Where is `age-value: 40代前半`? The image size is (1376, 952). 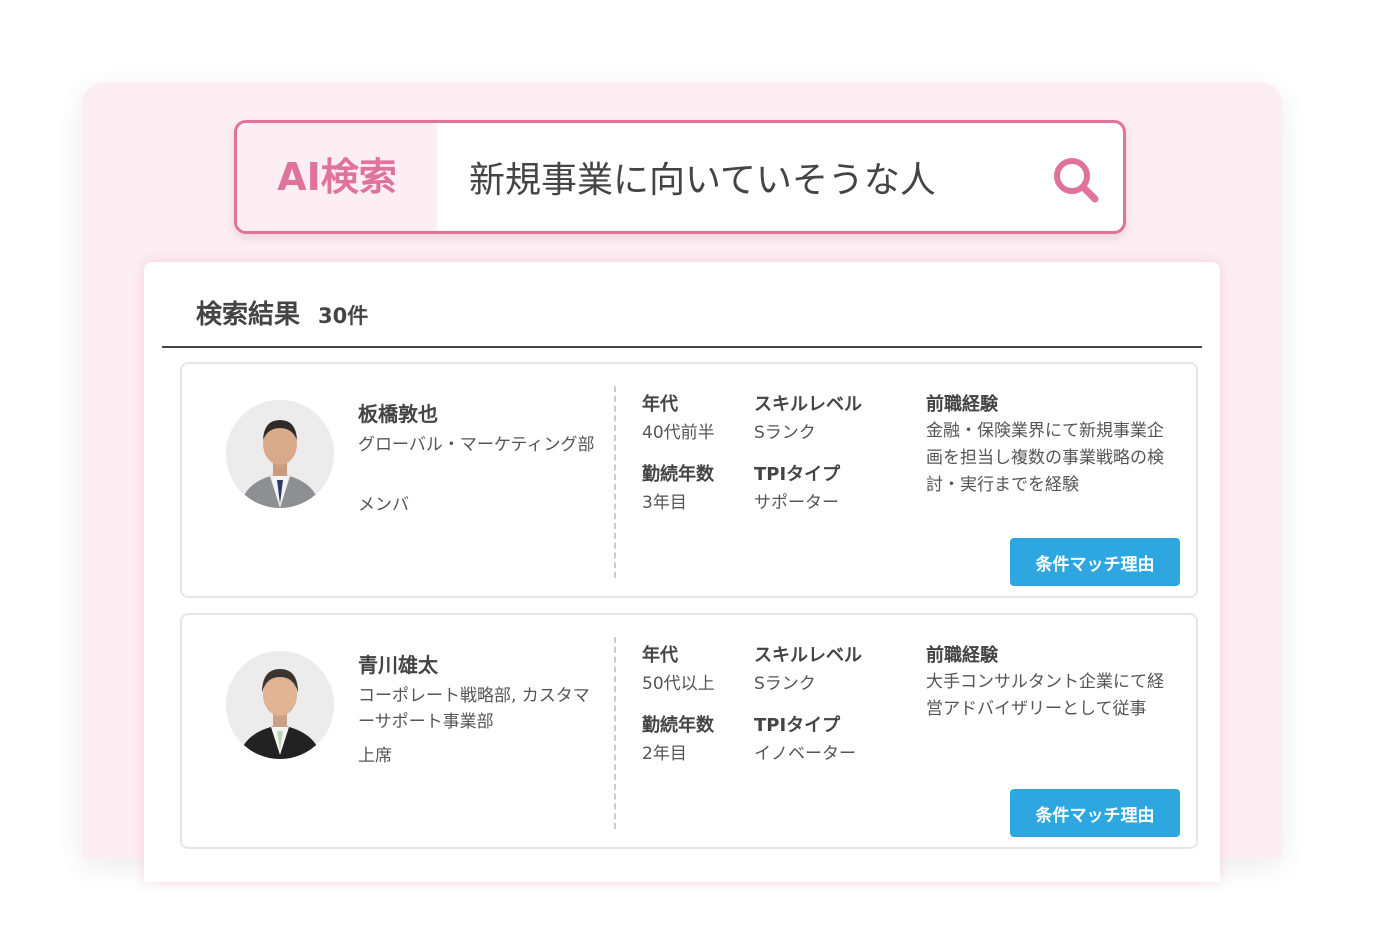 age-value: 40代前半 is located at coordinates (678, 433).